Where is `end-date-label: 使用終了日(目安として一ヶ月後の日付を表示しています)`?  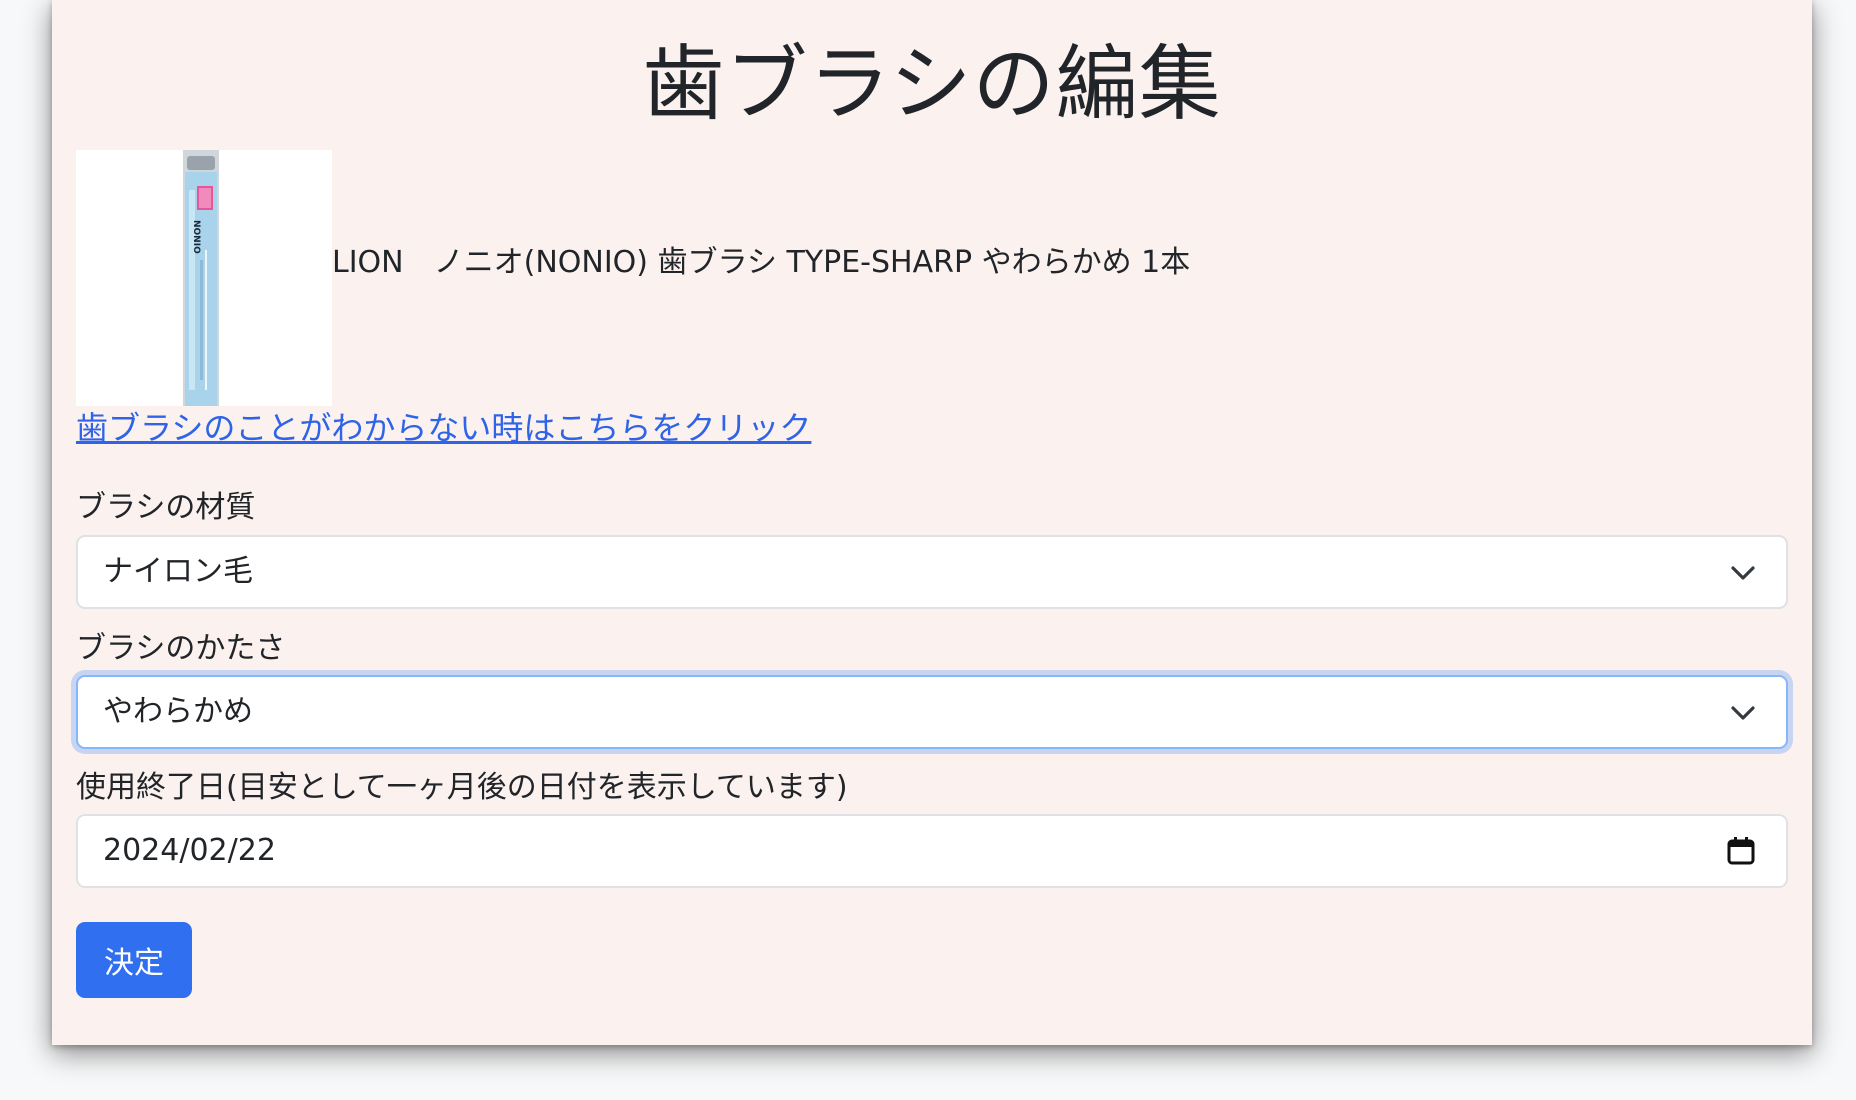
end-date-label: 使用終了日(目安として一ヶ月後の日付を表示しています) is located at coordinates (462, 787).